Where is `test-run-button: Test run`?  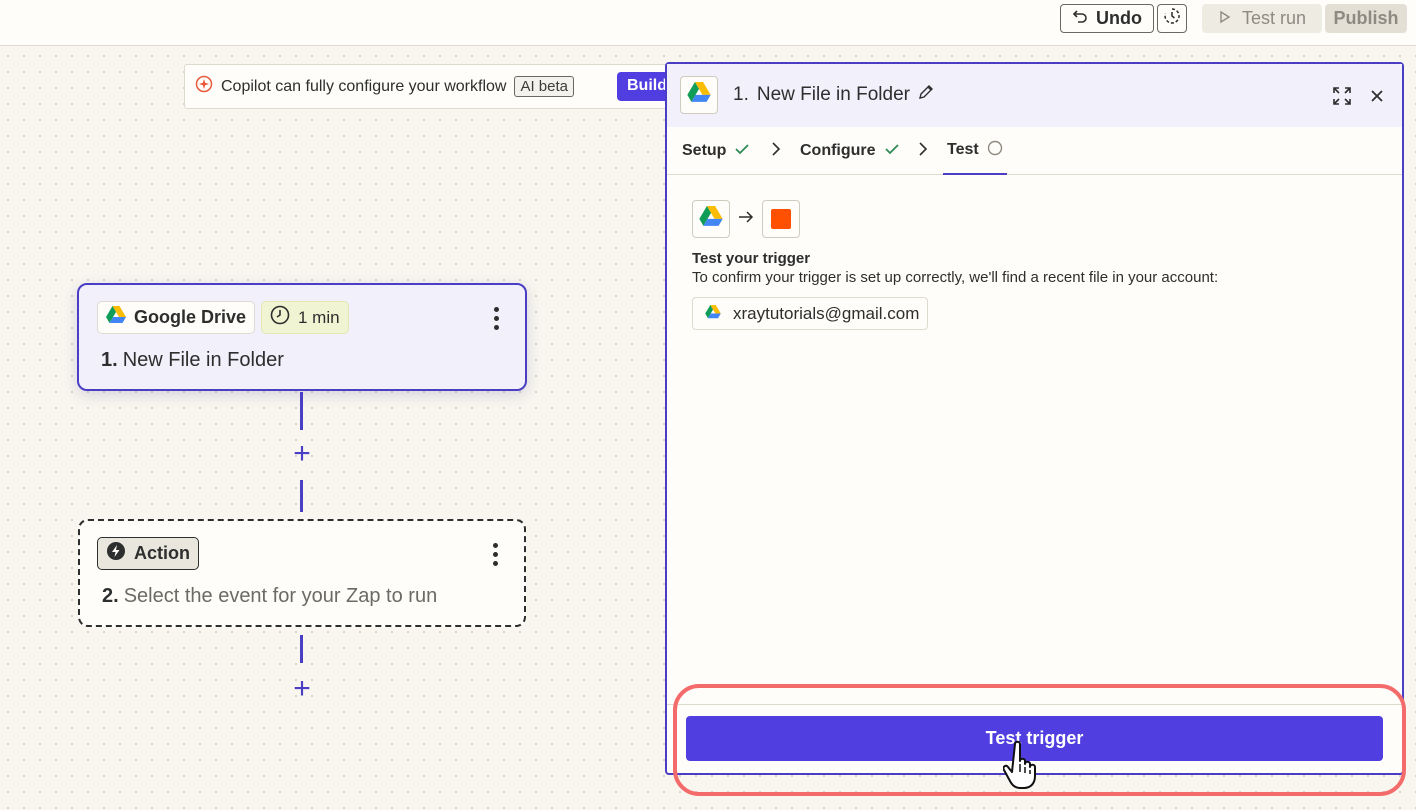
test-run-button: Test run is located at coordinates (1262, 18).